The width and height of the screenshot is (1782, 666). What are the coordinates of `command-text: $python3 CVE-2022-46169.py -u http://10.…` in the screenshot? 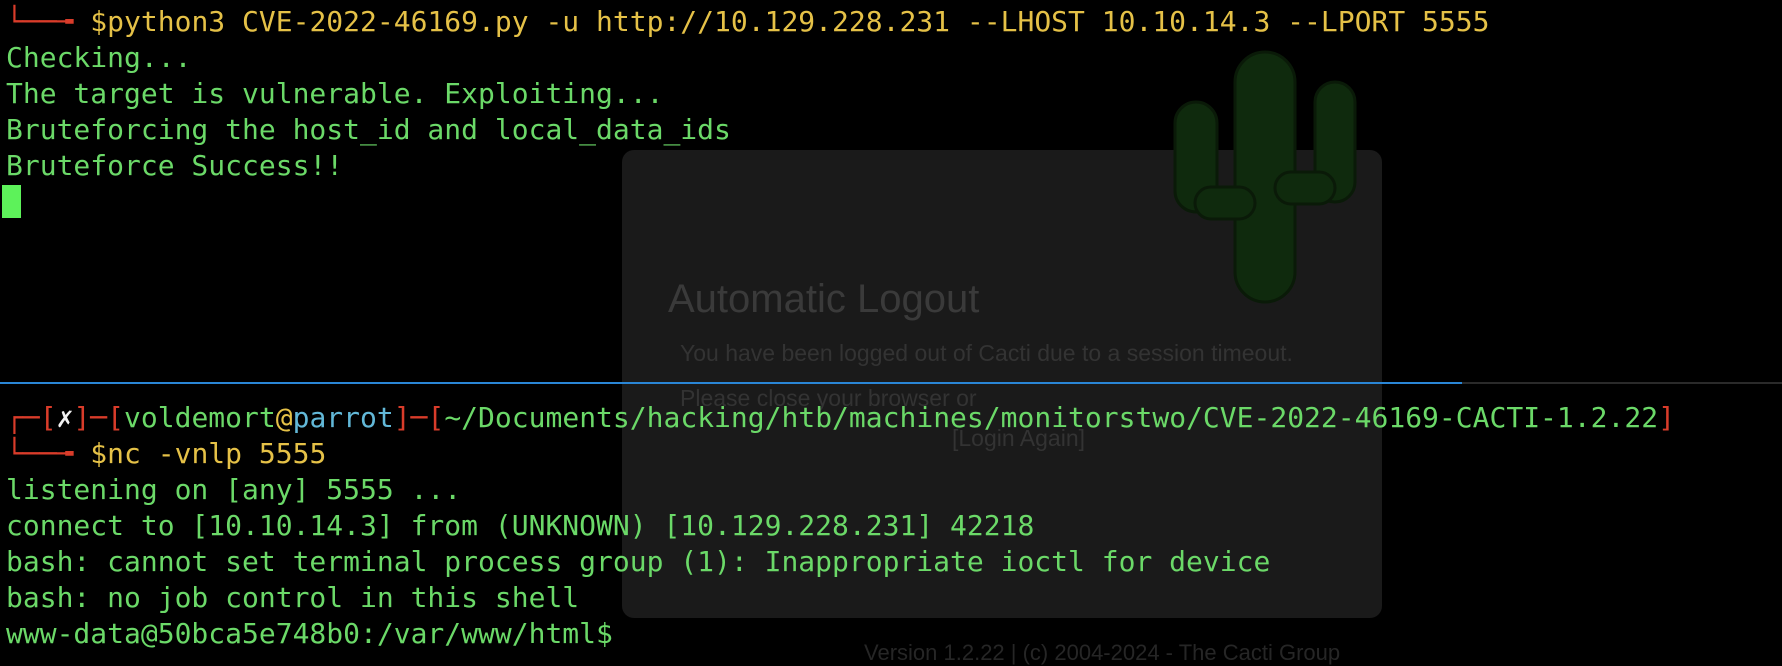 It's located at (790, 21).